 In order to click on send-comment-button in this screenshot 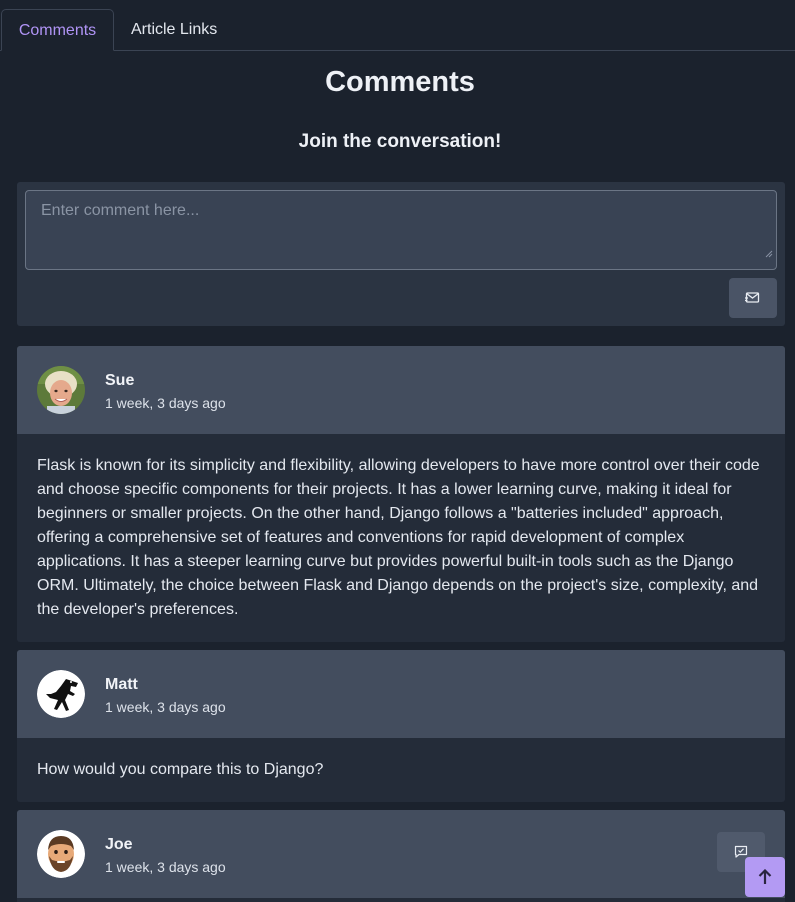, I will do `click(753, 298)`.